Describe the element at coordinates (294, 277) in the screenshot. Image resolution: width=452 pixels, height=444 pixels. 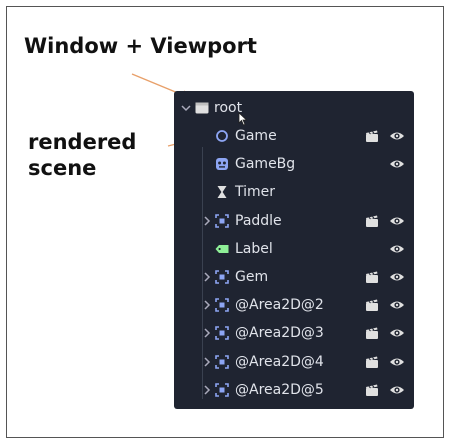
I see `tree-row: Gem` at that location.